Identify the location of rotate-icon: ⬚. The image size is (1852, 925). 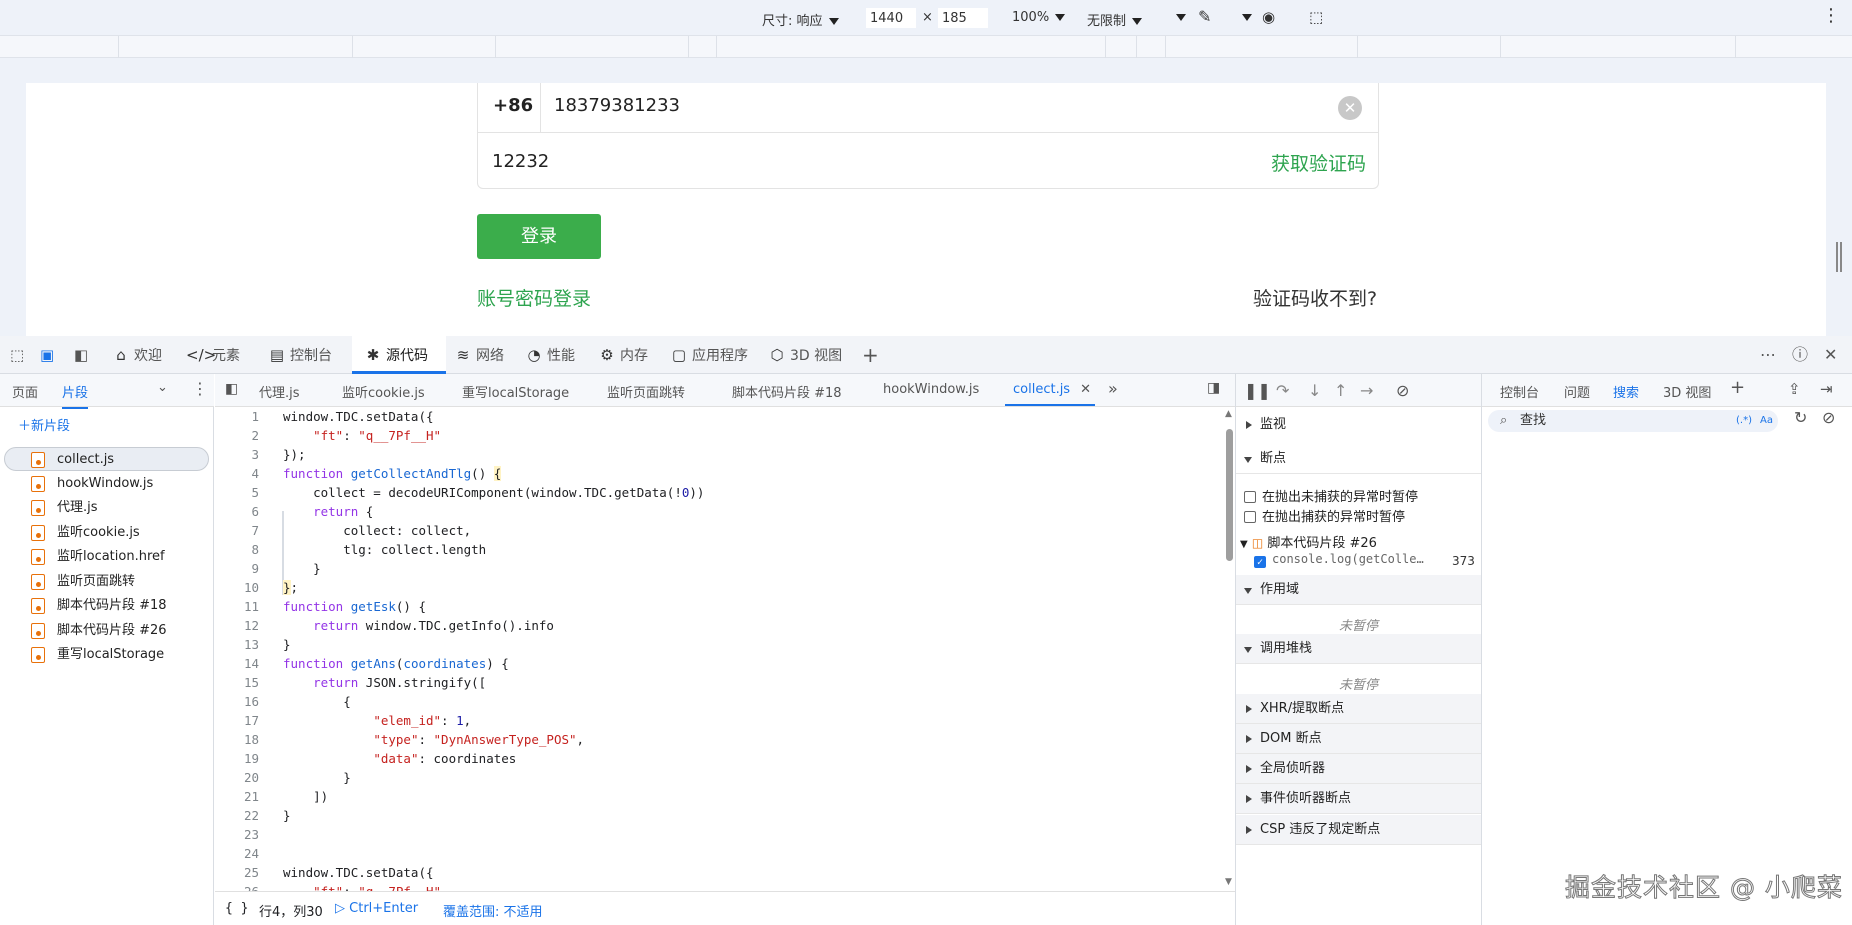
(1316, 17).